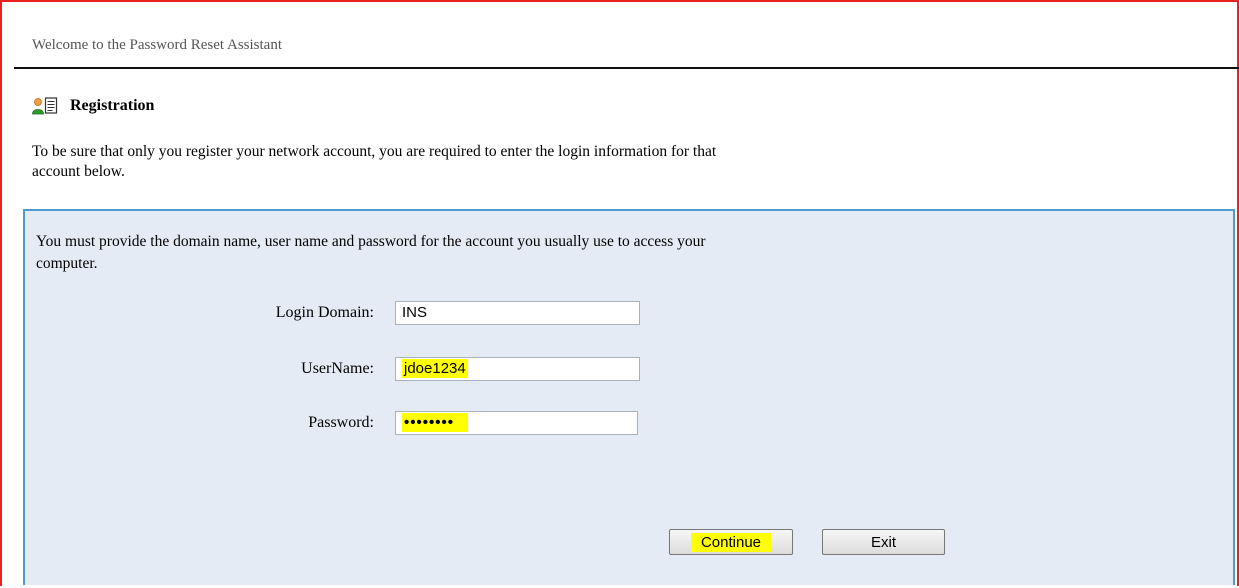 The image size is (1239, 588). Describe the element at coordinates (517, 313) in the screenshot. I see `login-domain-input: INS` at that location.